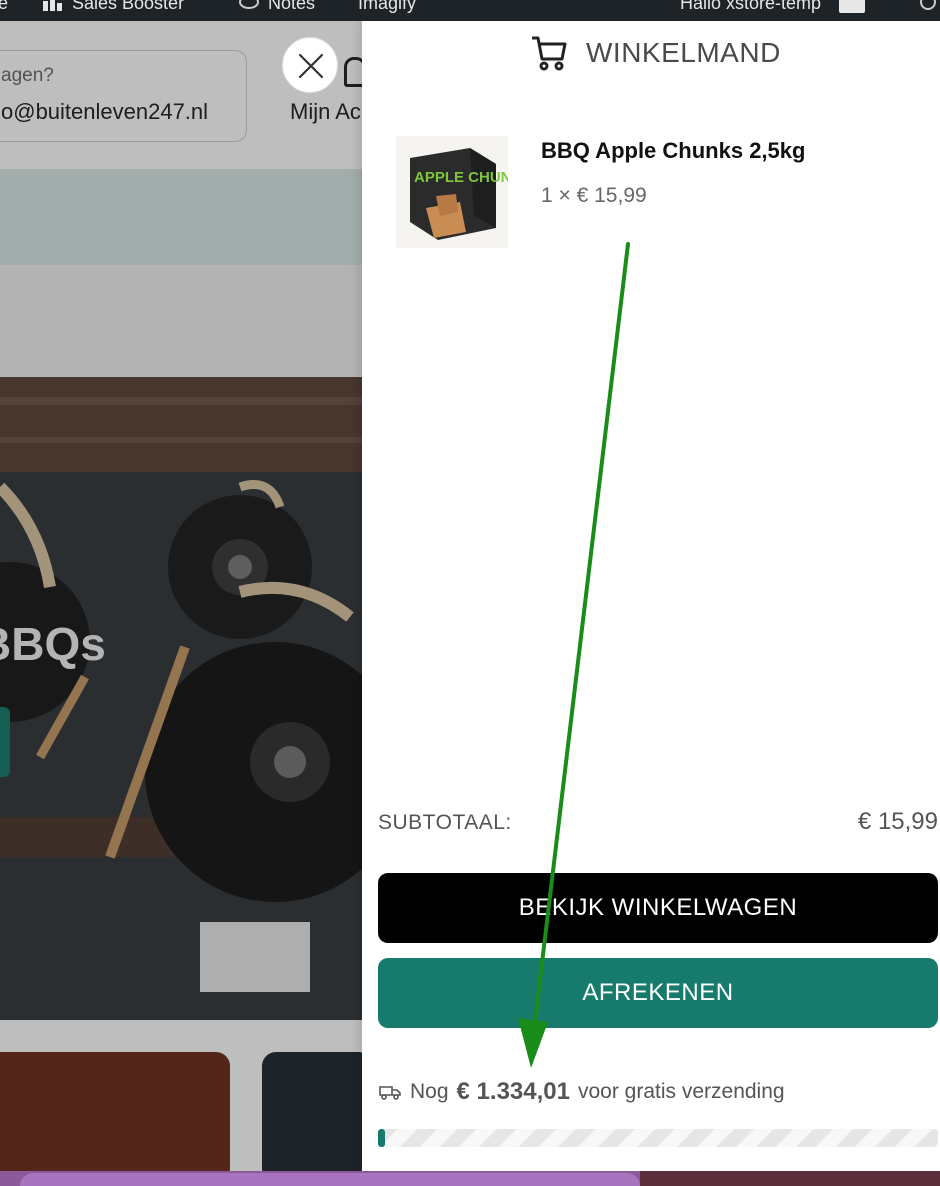 Image resolution: width=940 pixels, height=1186 pixels. I want to click on speech-bubble-icon, so click(249, 4).